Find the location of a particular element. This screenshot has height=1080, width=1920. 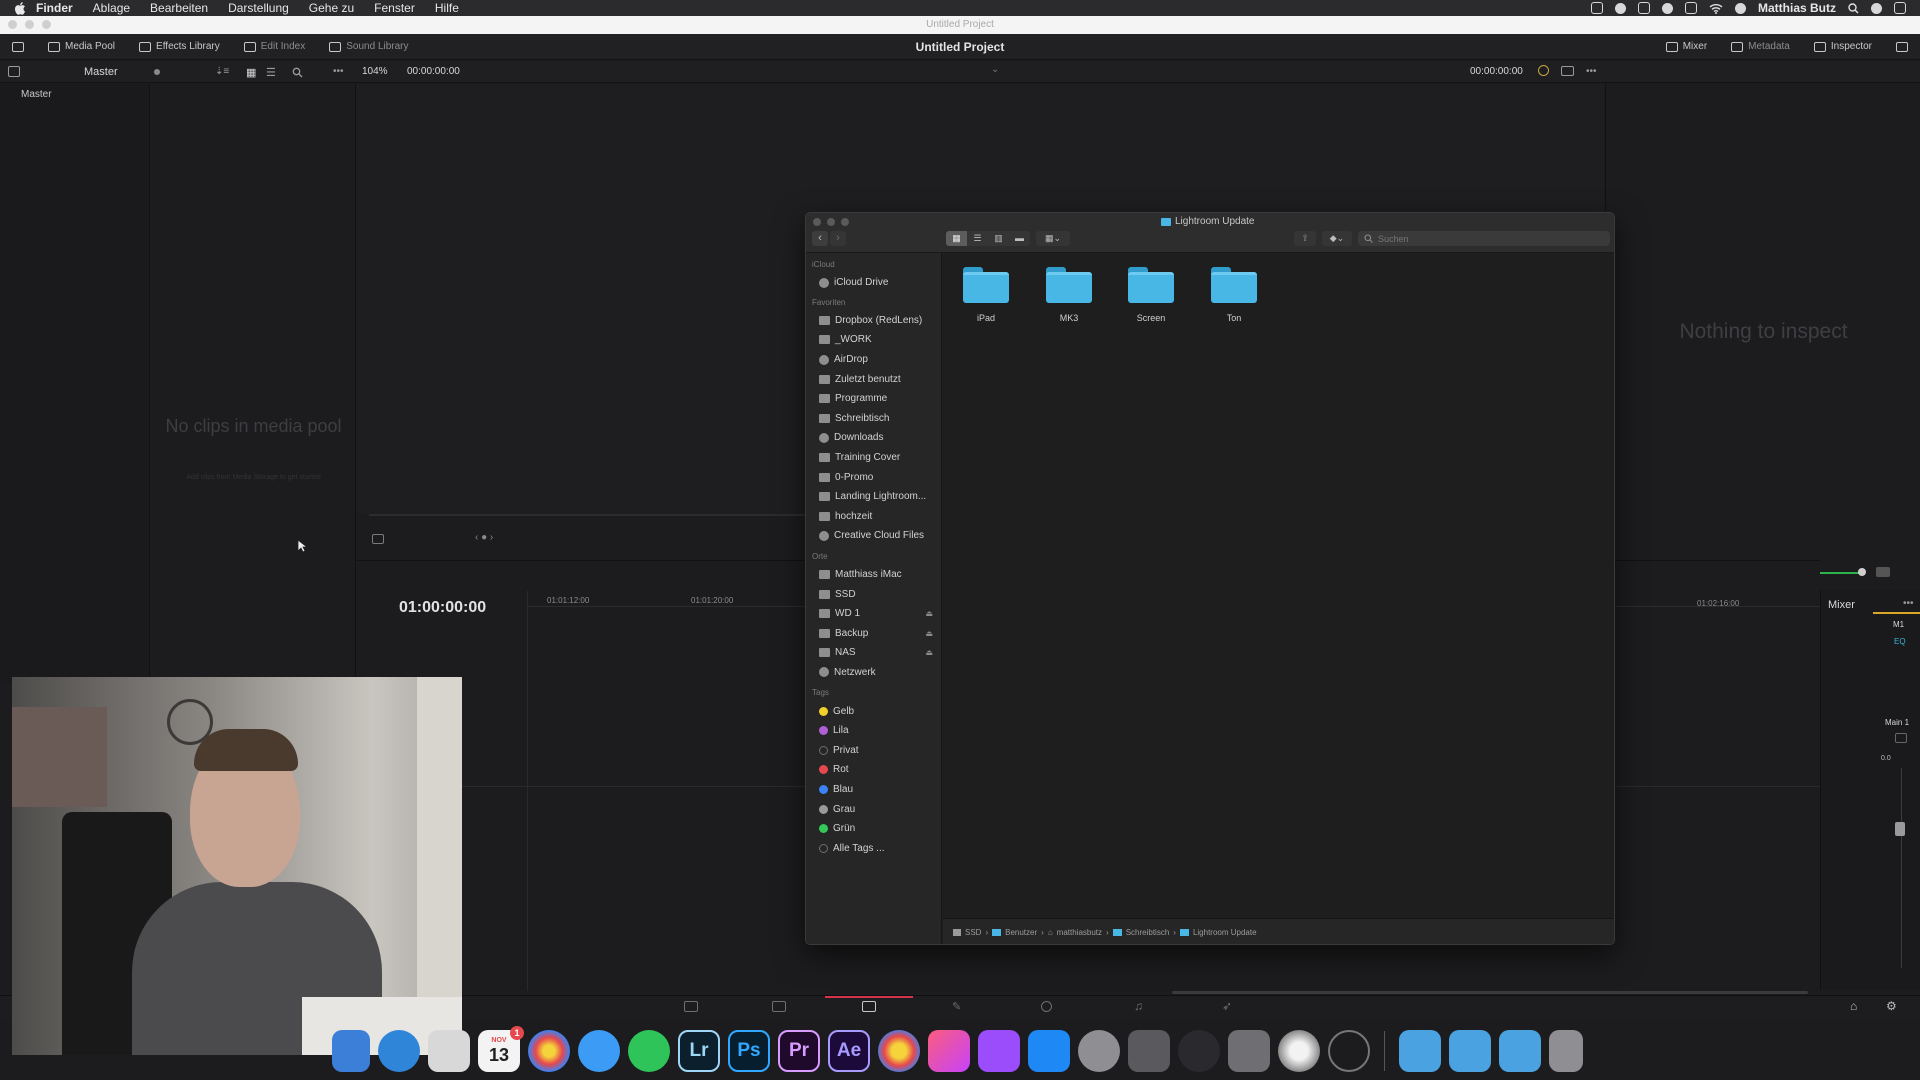

gallery-view-button: ▬ is located at coordinates (1019, 238).